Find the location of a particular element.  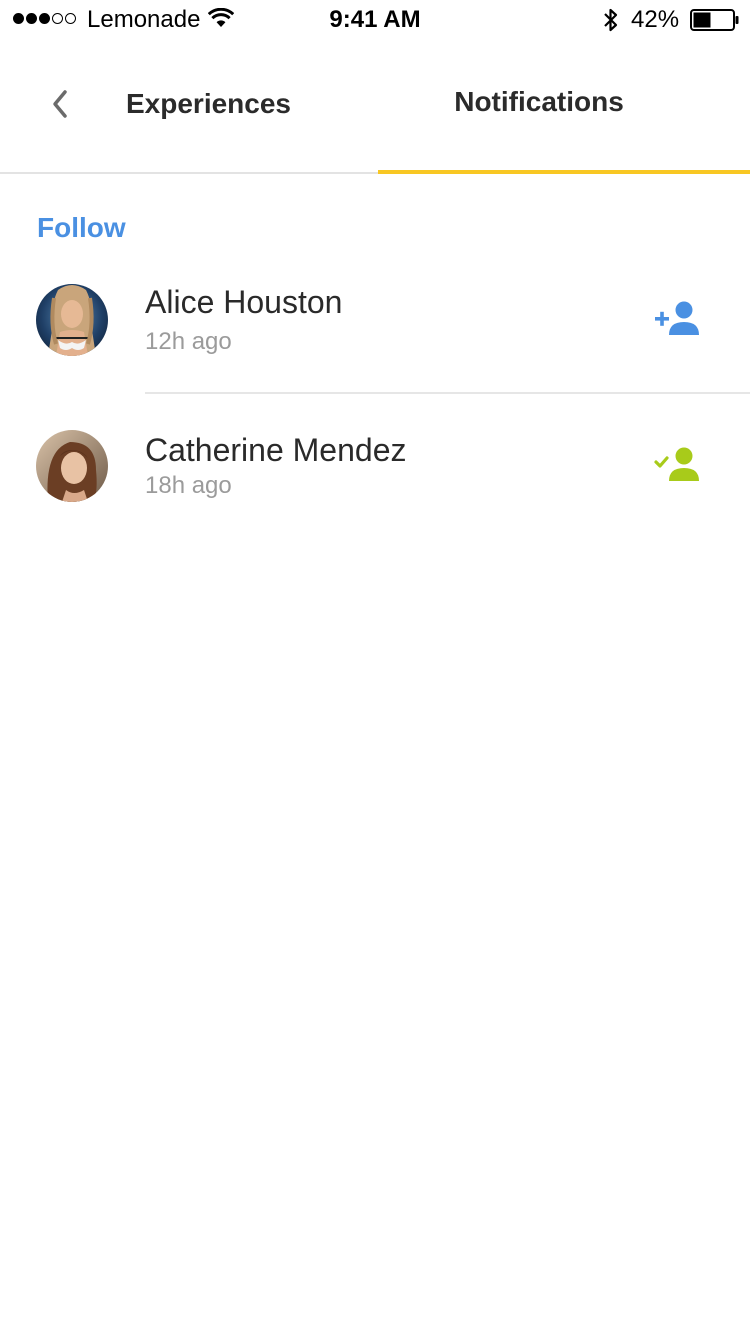

status-bar: Lemonade 9:41 AM 42% is located at coordinates (375, 20).